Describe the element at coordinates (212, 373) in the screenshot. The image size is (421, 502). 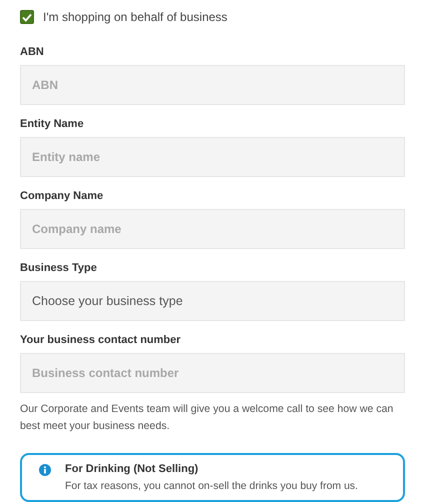
I see `input-field: Business contact number` at that location.